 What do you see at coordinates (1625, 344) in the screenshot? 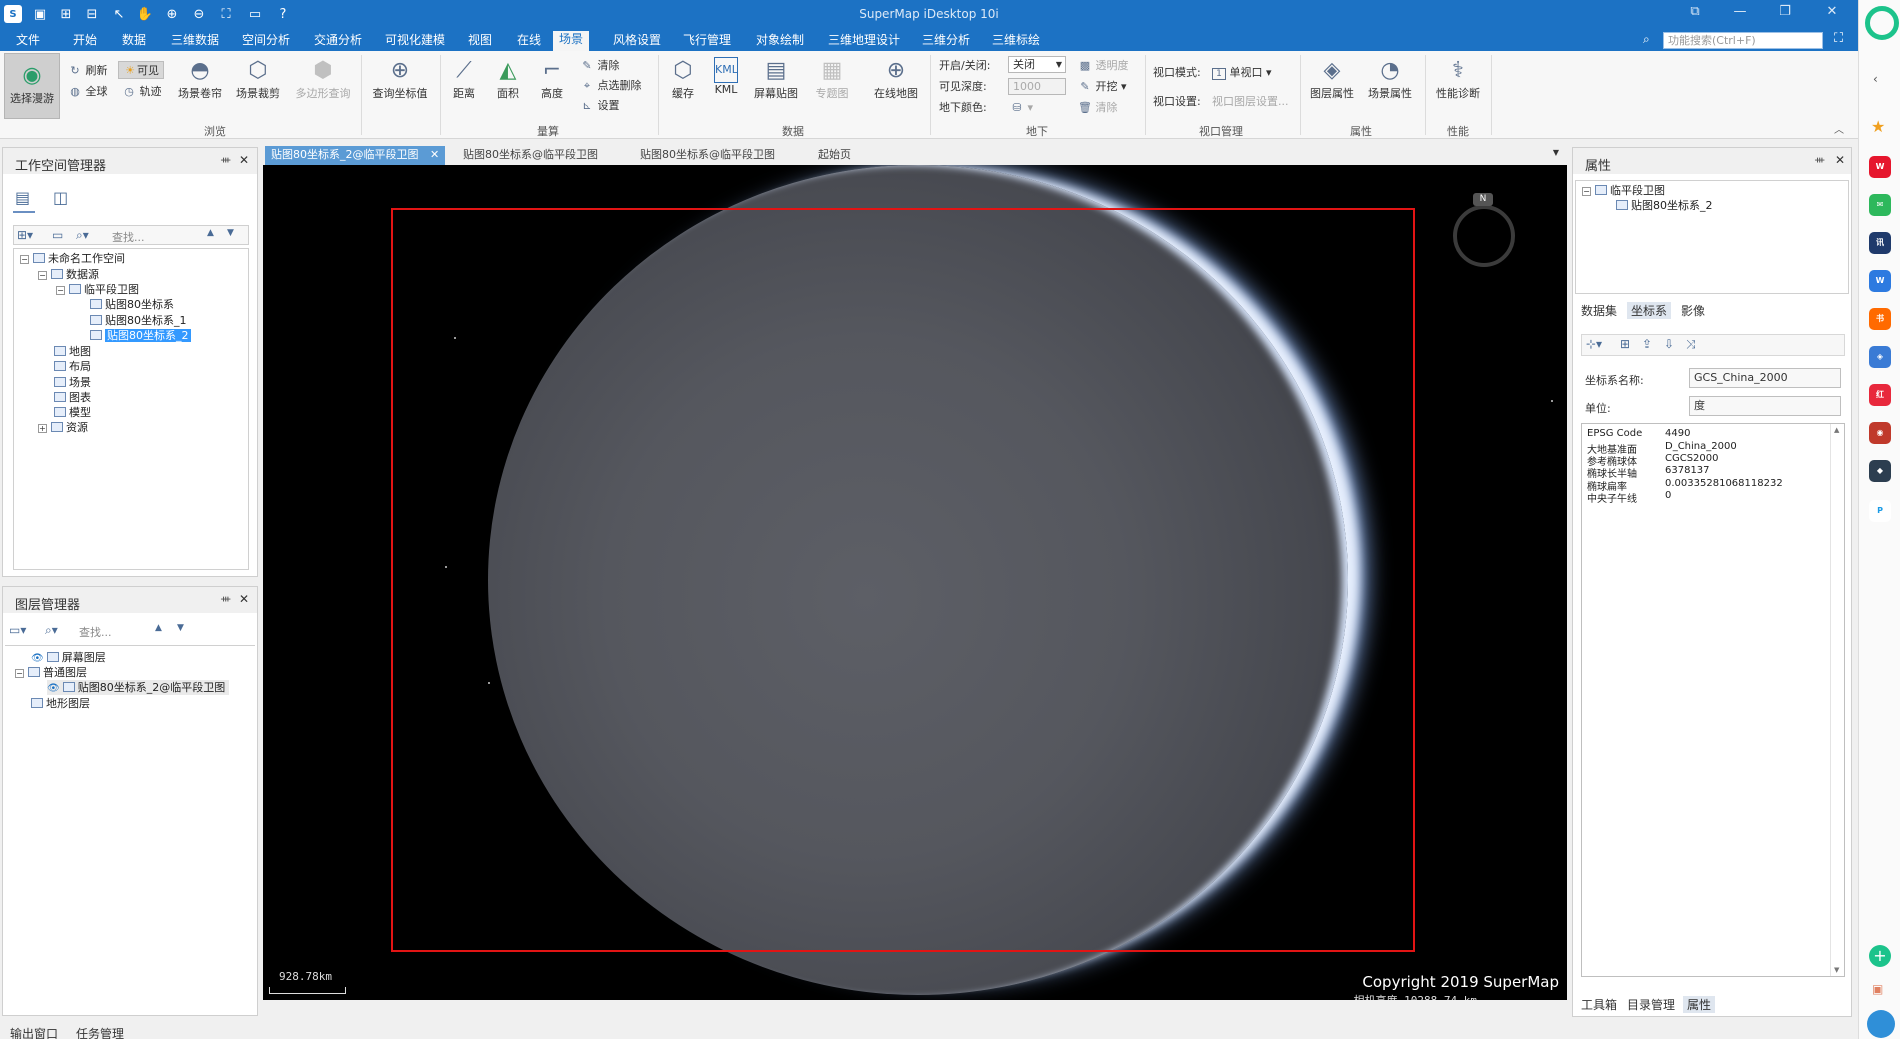
I see `grid-icon: ⊞` at bounding box center [1625, 344].